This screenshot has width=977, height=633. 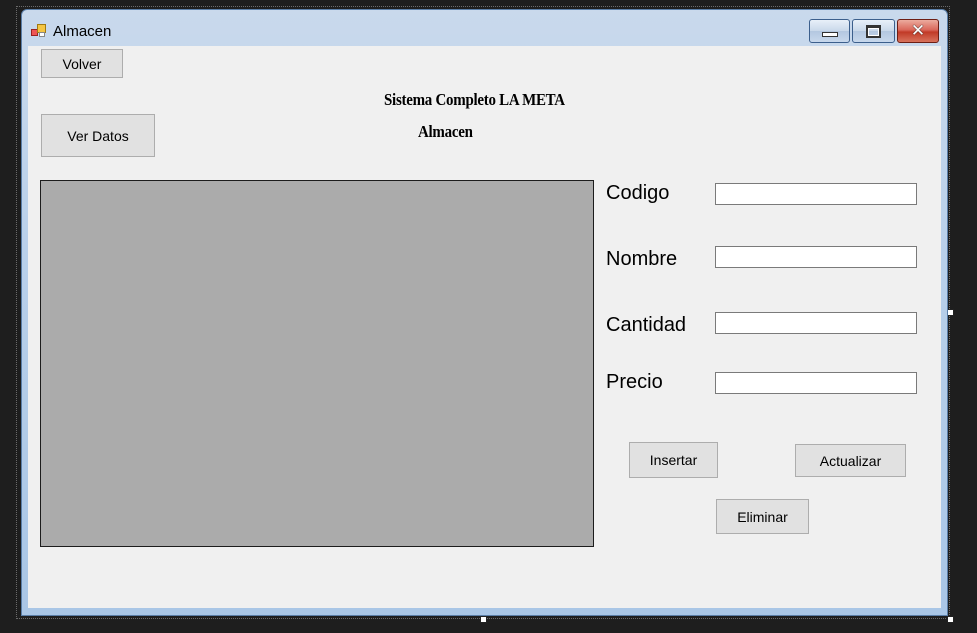 I want to click on close-button: ✕, so click(x=918, y=31).